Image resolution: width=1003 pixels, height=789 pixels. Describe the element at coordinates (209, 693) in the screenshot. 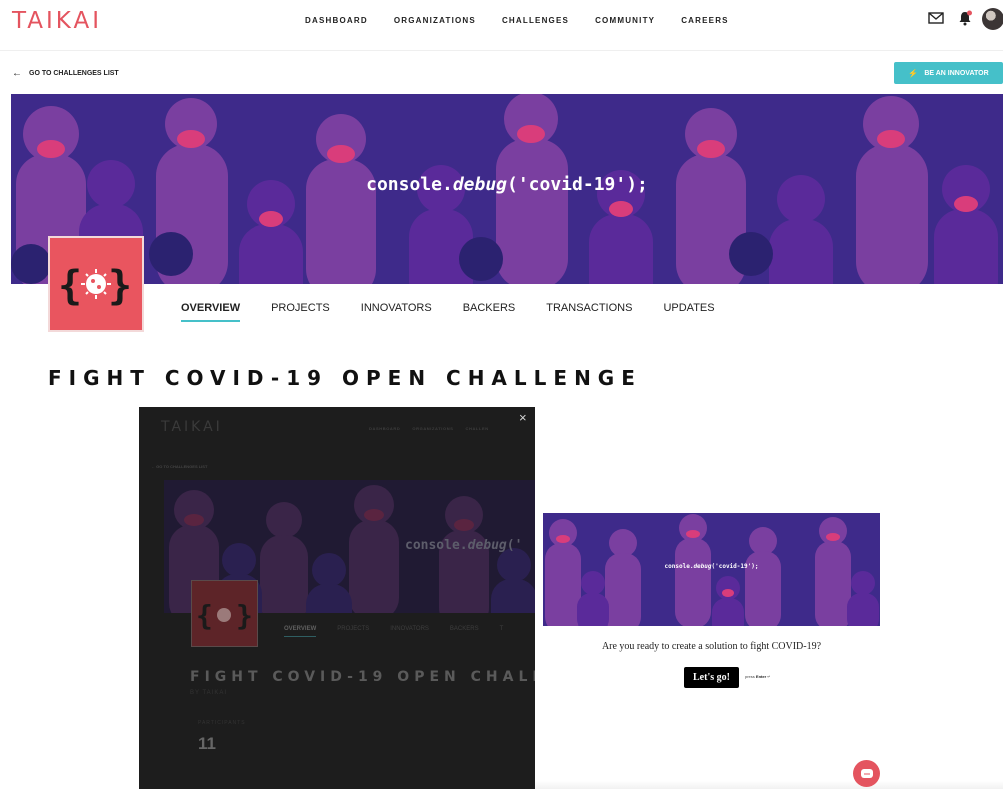

I see `preview-byline: BY TAIKAI` at that location.